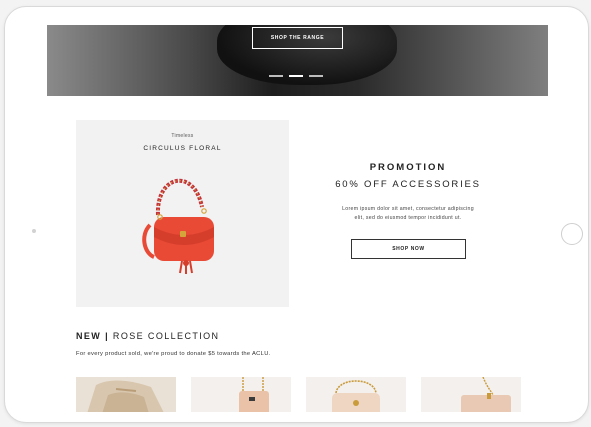 The image size is (591, 427). What do you see at coordinates (34, 231) in the screenshot?
I see `camera-dot-icon` at bounding box center [34, 231].